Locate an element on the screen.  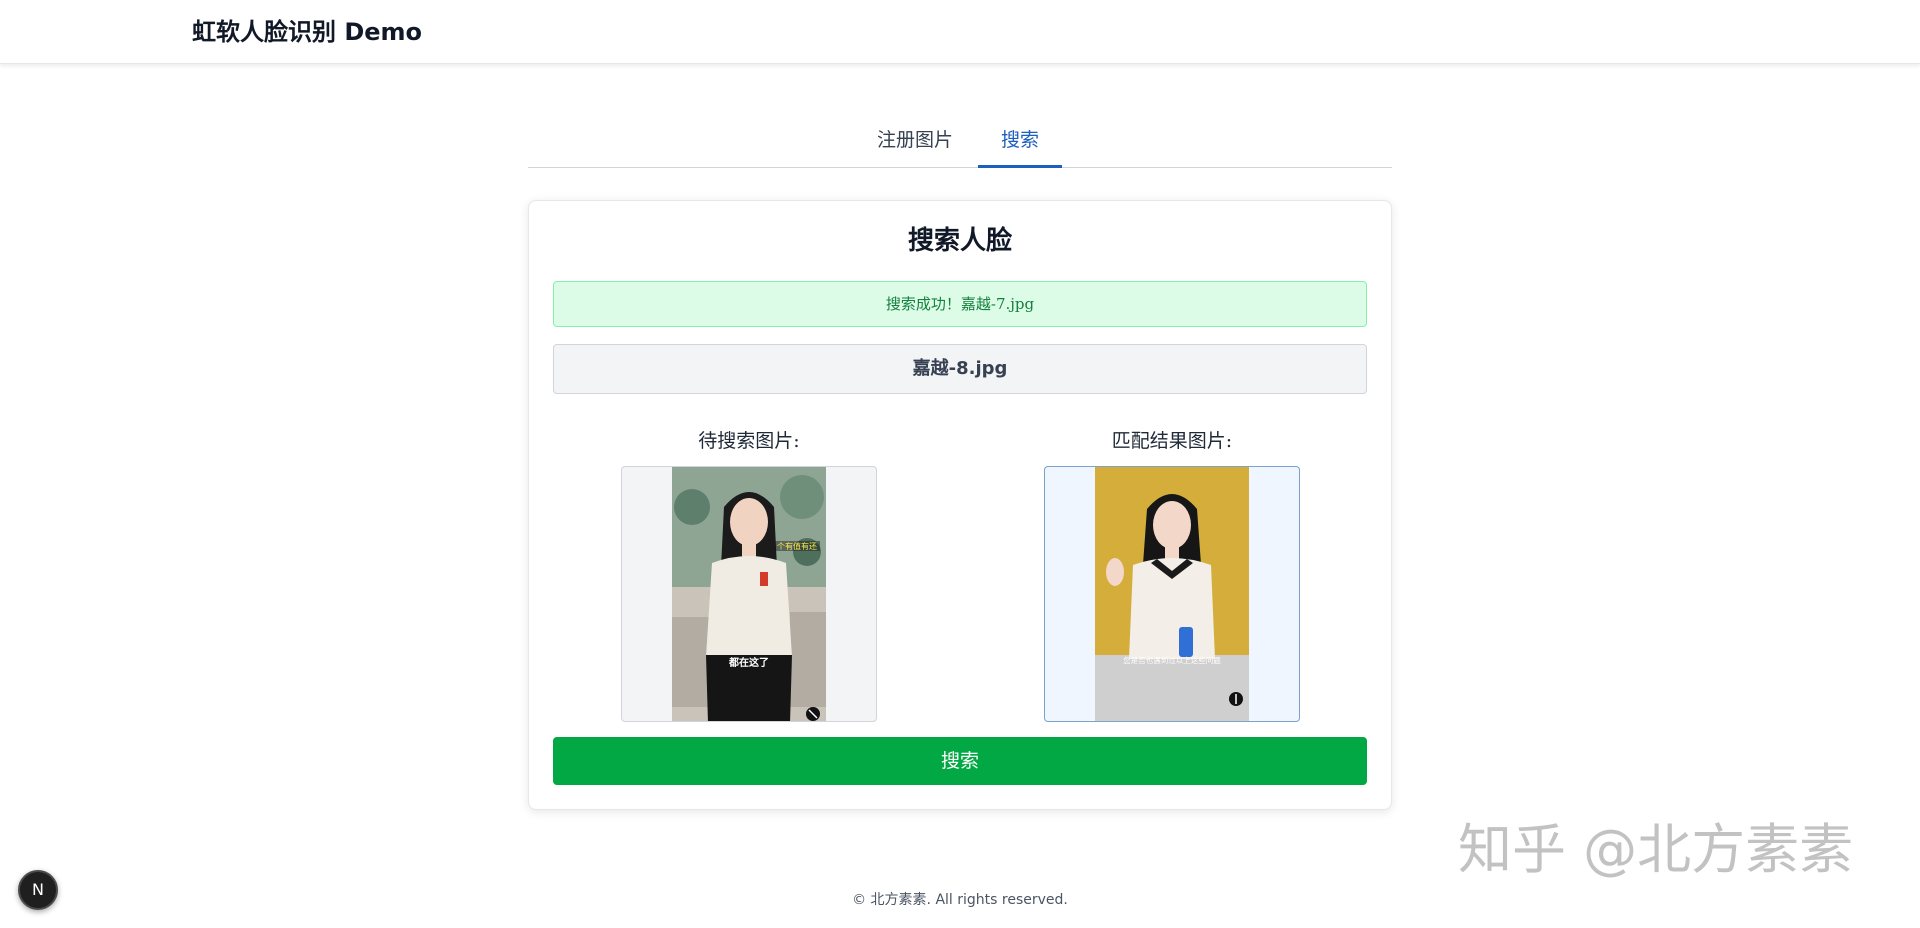
tab-bar: 注册图片 搜索 is located at coordinates (960, 142).